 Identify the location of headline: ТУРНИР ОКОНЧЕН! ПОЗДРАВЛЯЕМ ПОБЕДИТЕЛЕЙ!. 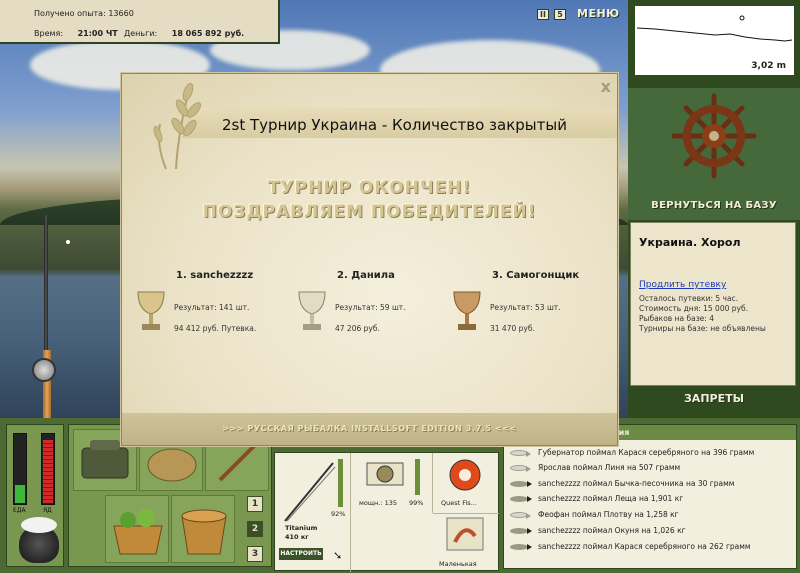
(369, 200).